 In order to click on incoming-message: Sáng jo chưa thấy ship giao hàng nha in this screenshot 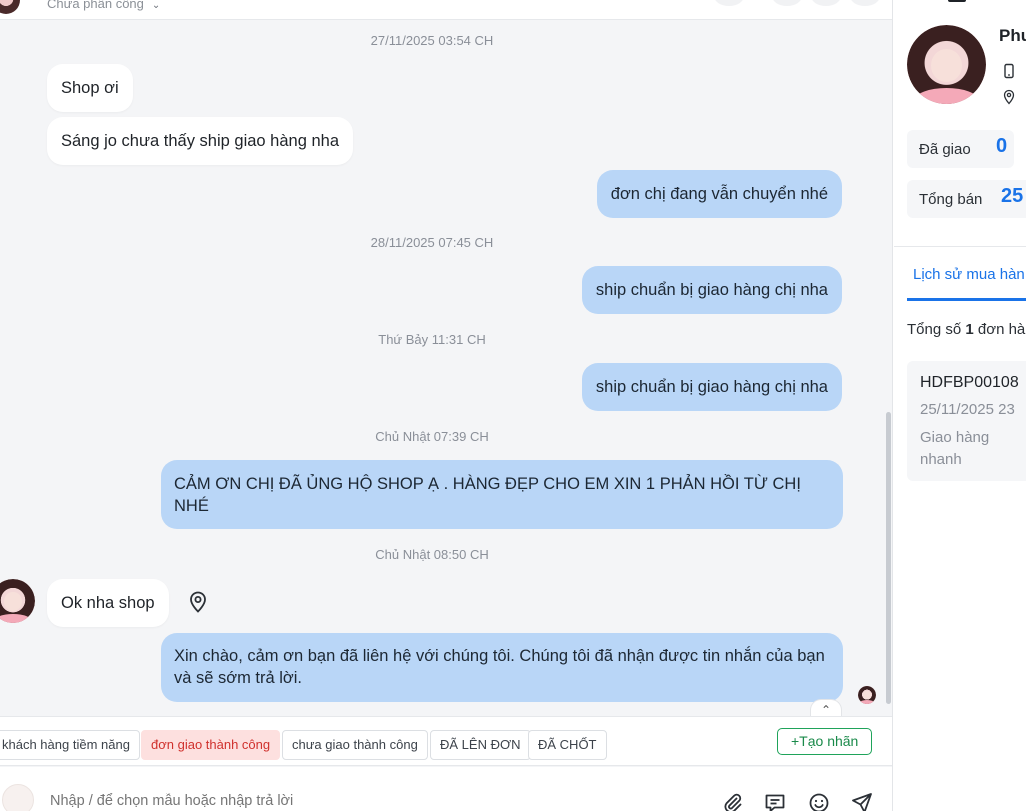, I will do `click(200, 141)`.